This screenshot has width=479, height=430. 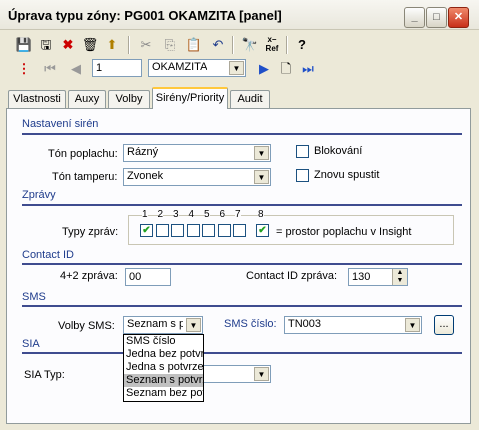 I want to click on last-record-icon: ⏭, so click(x=308, y=69).